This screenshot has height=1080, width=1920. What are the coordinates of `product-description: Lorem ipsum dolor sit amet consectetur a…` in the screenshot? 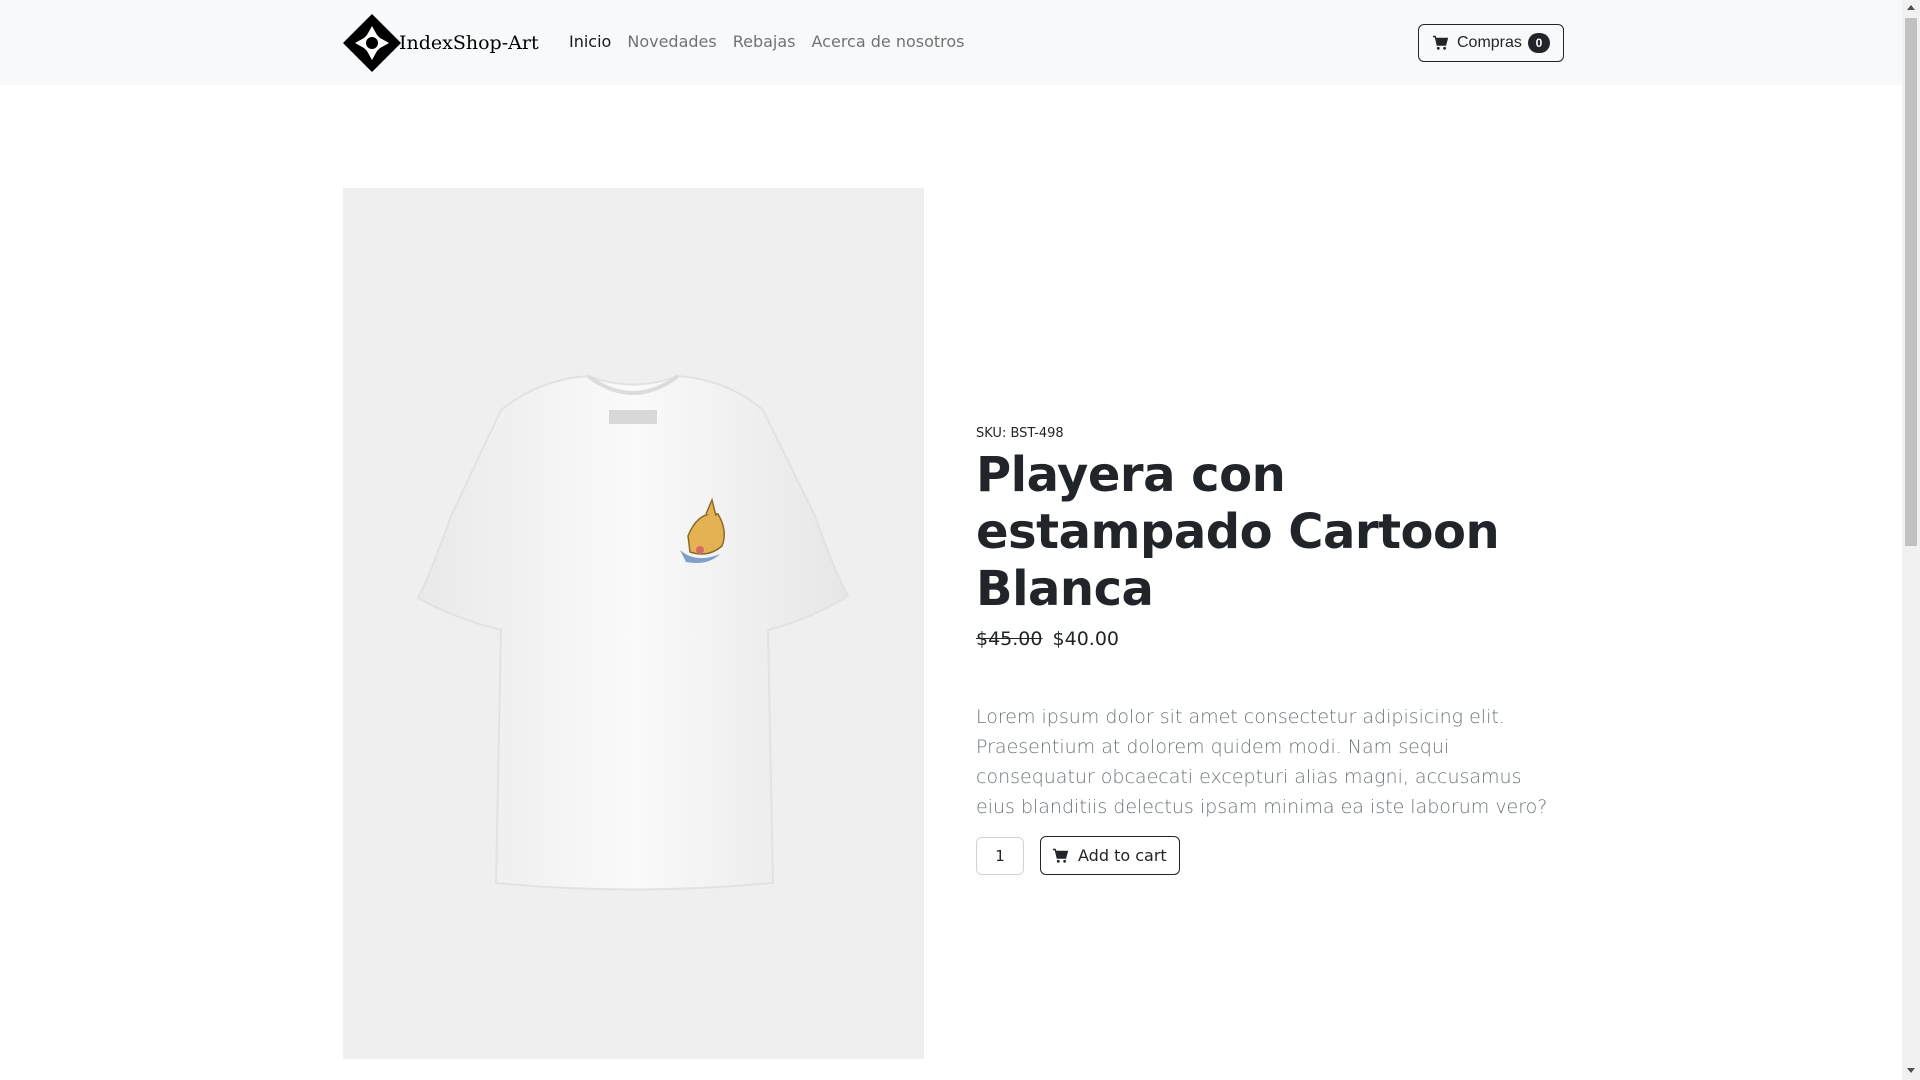 It's located at (1262, 762).